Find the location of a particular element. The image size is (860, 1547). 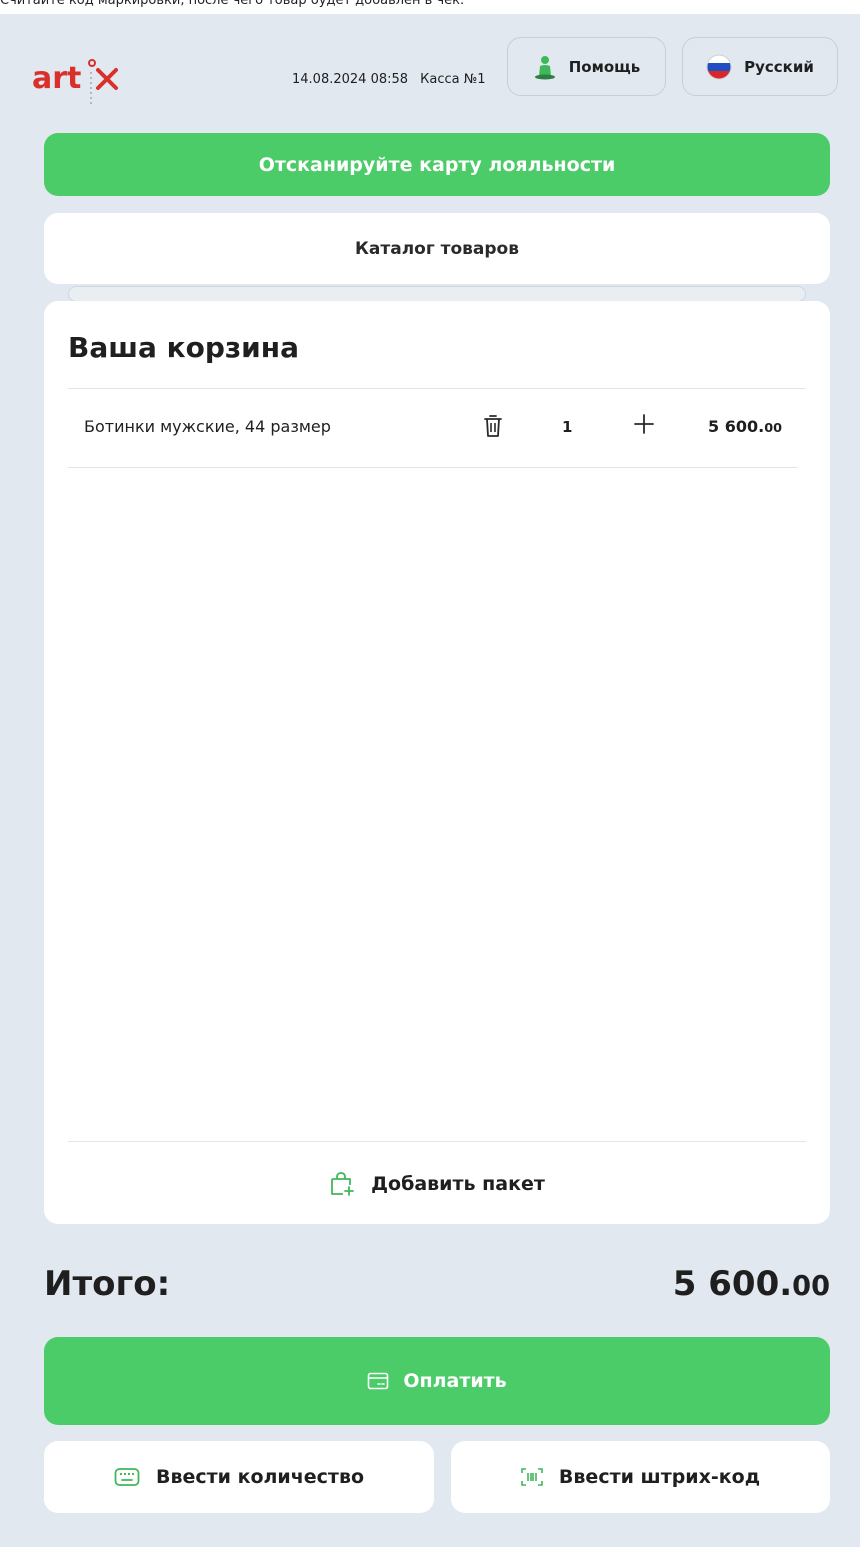

total-label: Итого: is located at coordinates (107, 1284).